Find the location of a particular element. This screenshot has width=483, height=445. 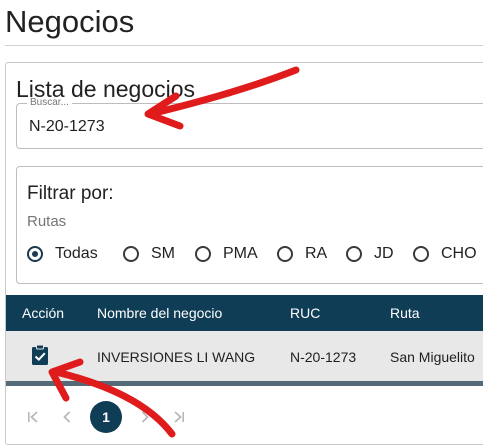

column-header-action: Acción is located at coordinates (43, 313).